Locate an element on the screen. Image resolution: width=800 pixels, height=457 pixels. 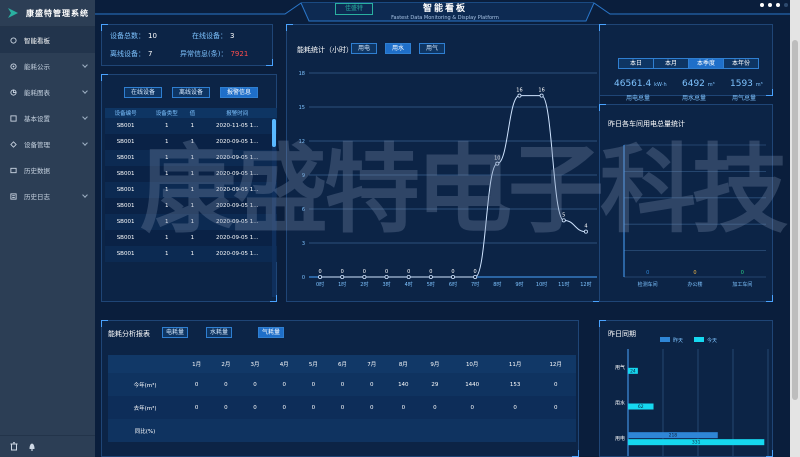
page-scrollbar is located at coordinates (795, 228).